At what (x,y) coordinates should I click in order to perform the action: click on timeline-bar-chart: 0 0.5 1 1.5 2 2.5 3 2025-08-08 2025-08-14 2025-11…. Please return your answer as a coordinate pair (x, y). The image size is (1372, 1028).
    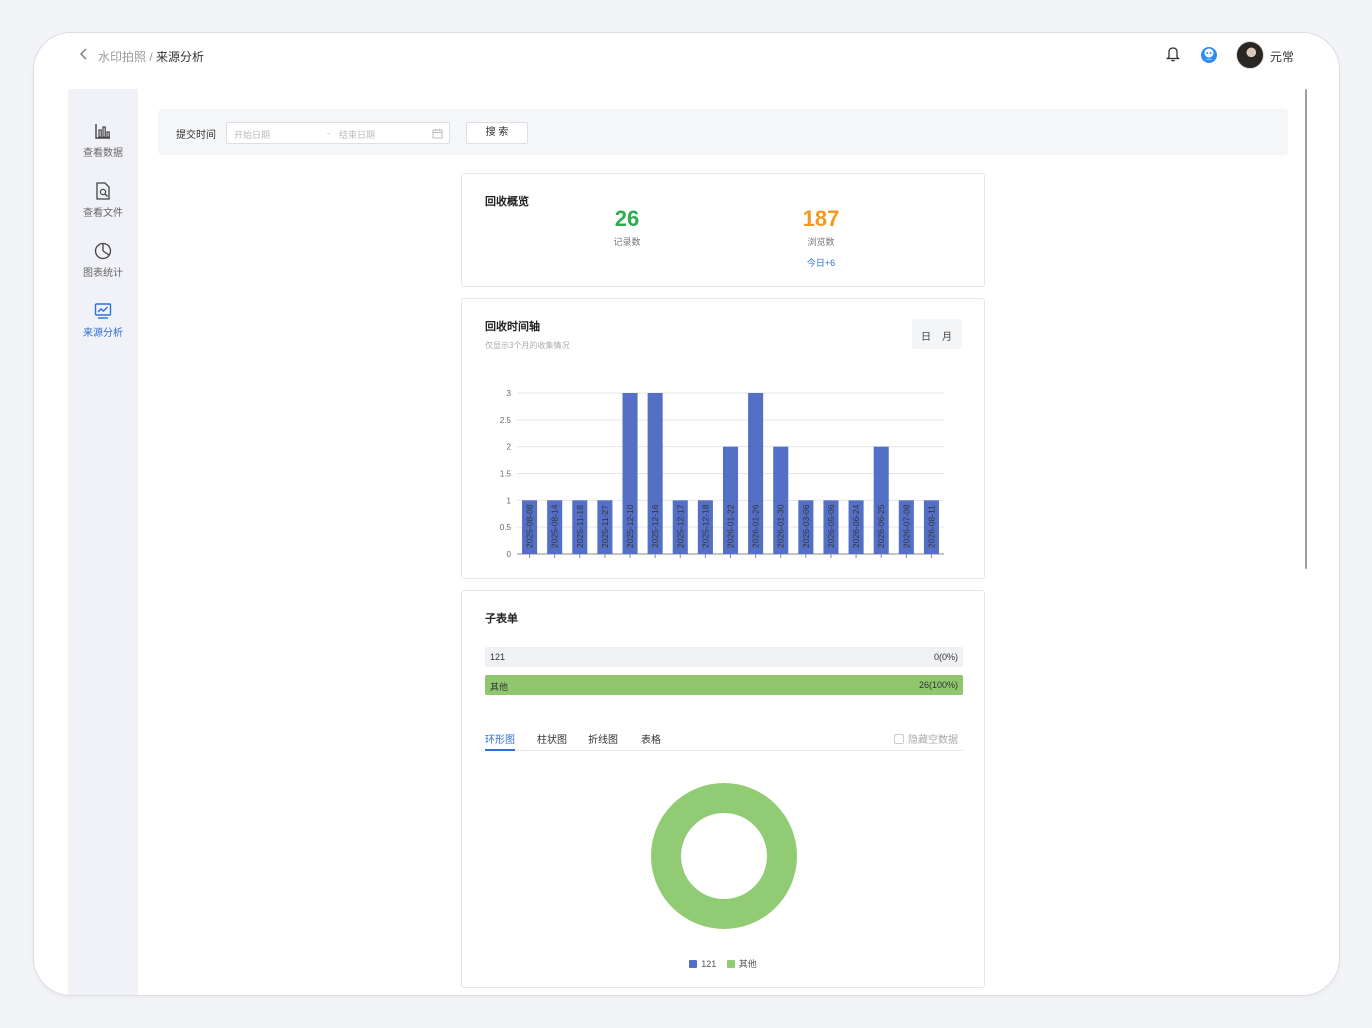
    Looking at the image, I should click on (722, 474).